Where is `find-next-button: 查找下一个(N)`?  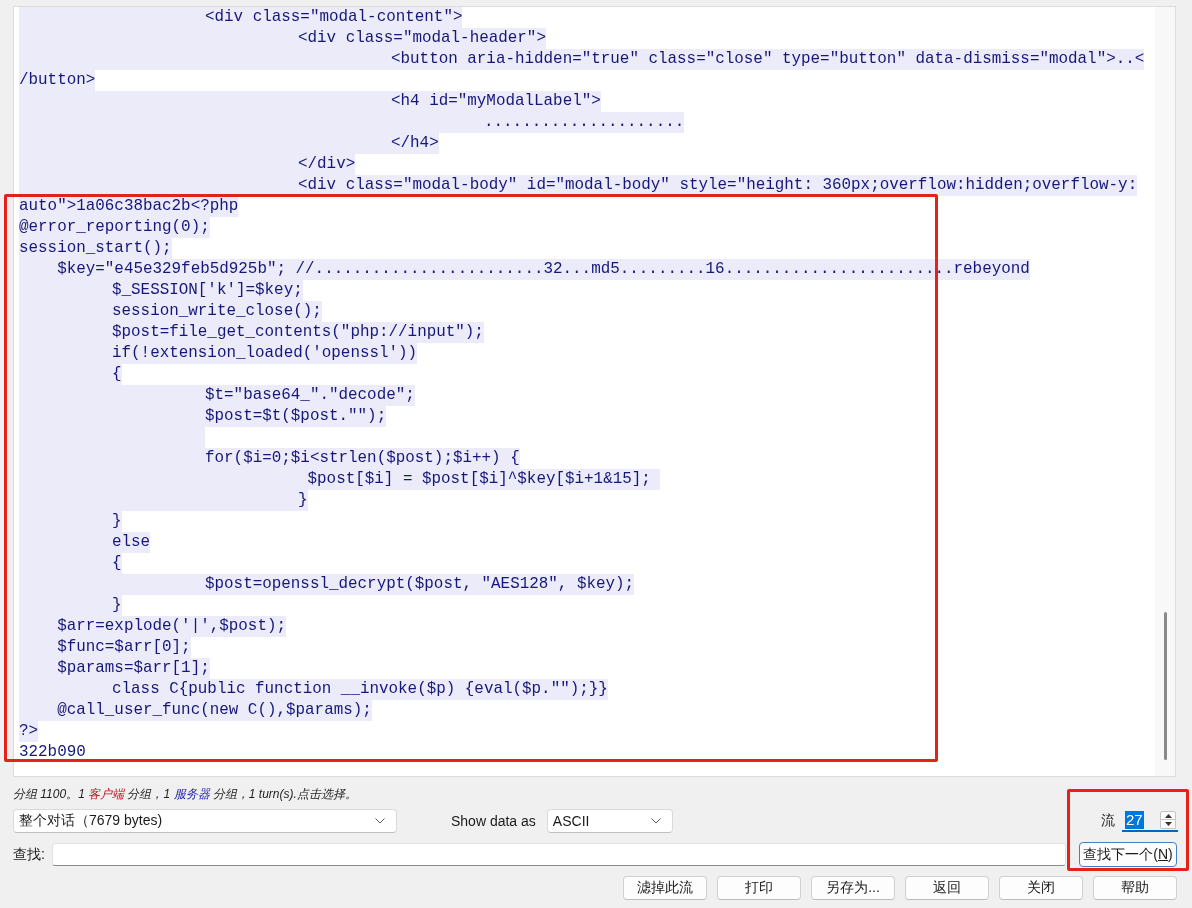 find-next-button: 查找下一个(N) is located at coordinates (1128, 854).